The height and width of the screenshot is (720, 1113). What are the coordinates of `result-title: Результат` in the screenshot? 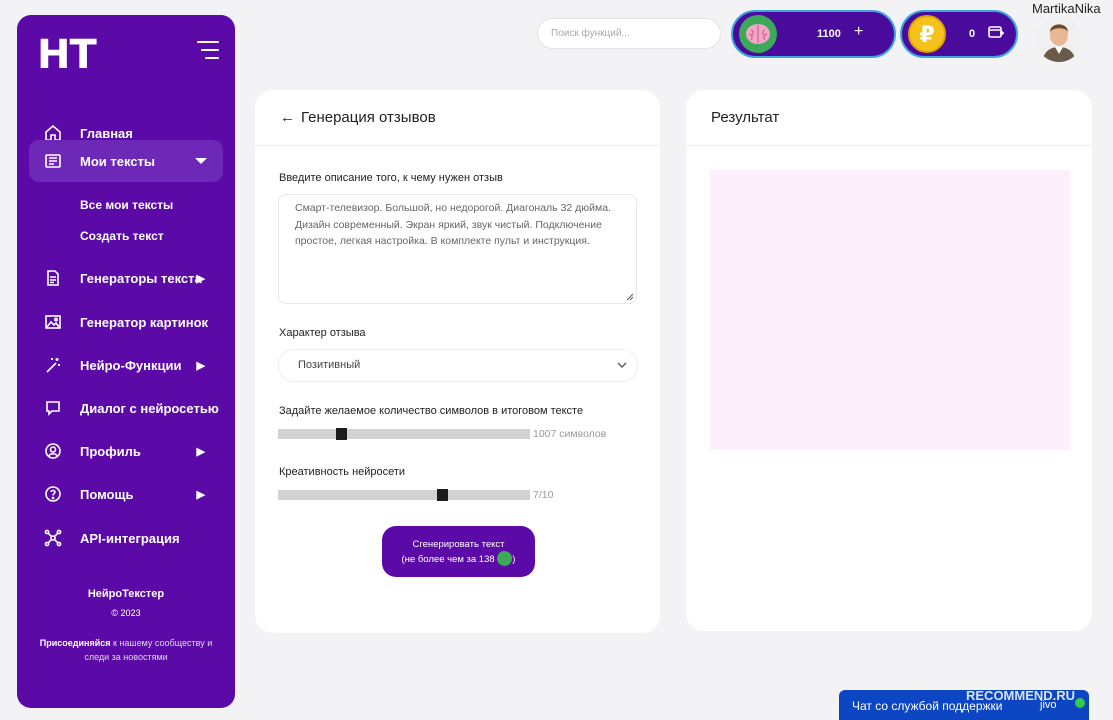 It's located at (745, 117).